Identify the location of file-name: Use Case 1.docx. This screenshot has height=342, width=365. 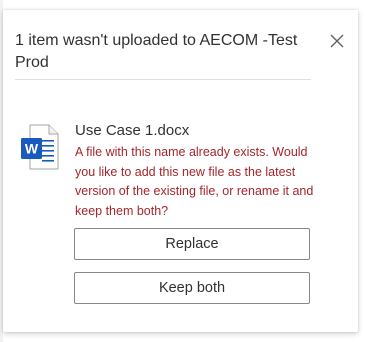
(132, 130).